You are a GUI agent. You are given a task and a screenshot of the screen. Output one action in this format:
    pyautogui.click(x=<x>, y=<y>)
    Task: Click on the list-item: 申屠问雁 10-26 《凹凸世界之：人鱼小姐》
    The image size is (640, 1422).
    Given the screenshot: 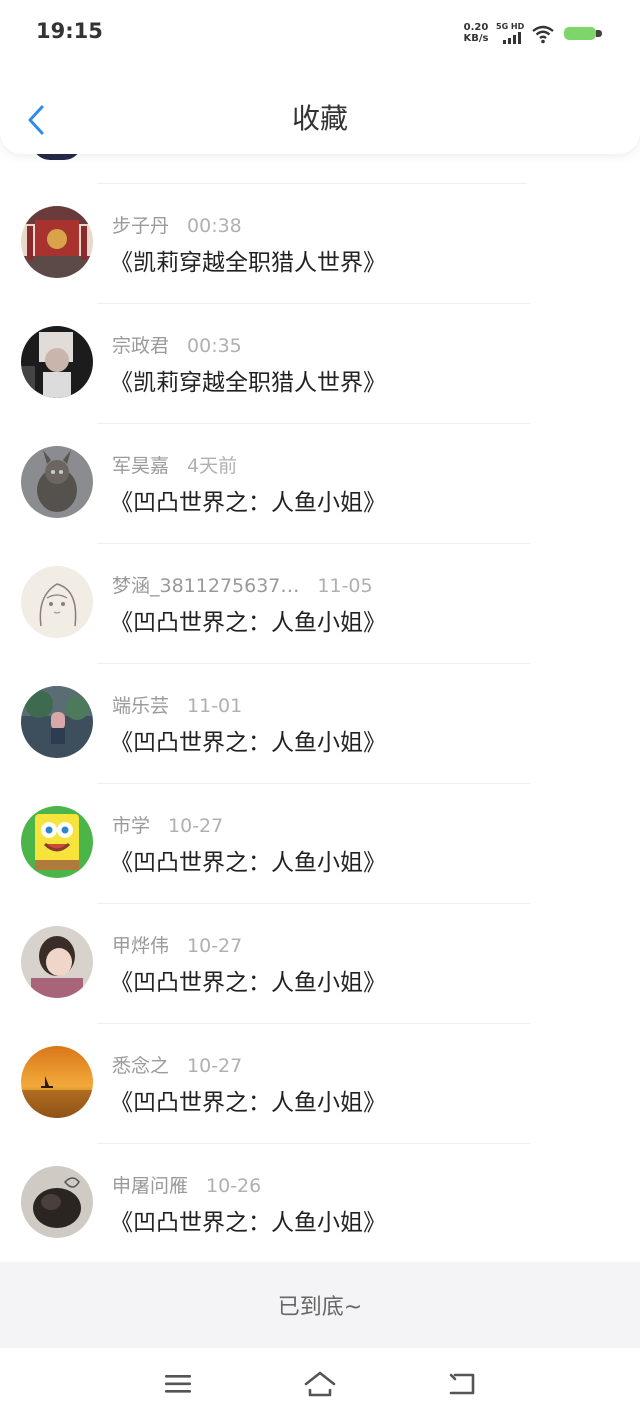 What is the action you would take?
    pyautogui.click(x=320, y=1204)
    